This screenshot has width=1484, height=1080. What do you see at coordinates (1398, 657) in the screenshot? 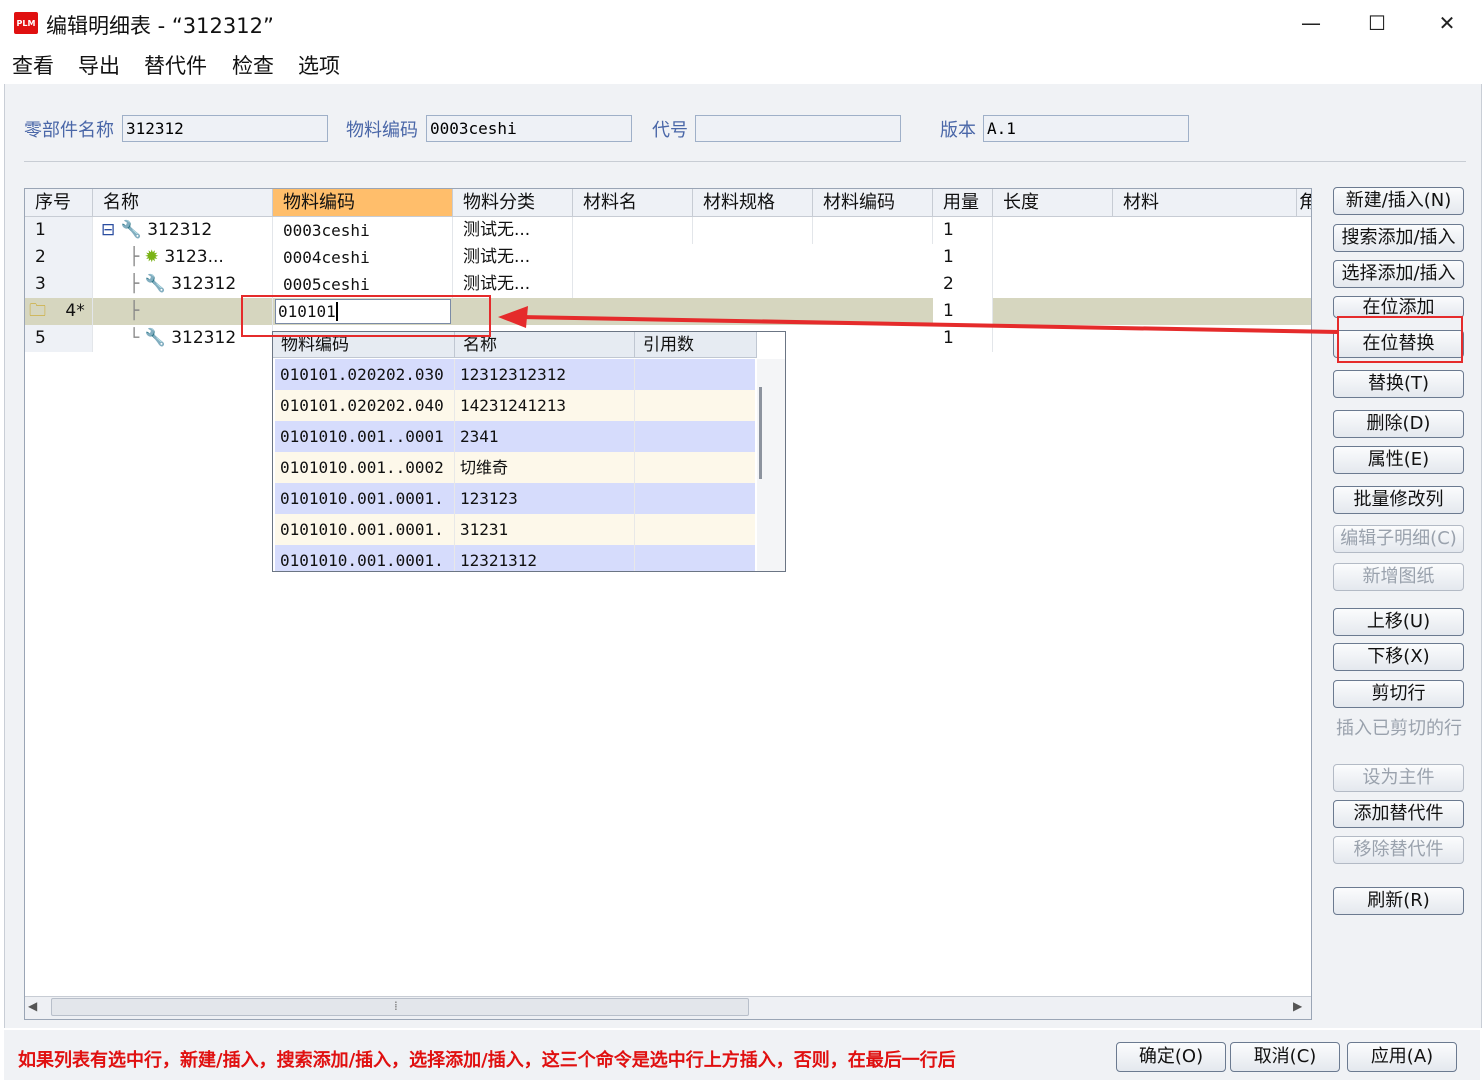
I see `move-down-button: 下移(X)` at bounding box center [1398, 657].